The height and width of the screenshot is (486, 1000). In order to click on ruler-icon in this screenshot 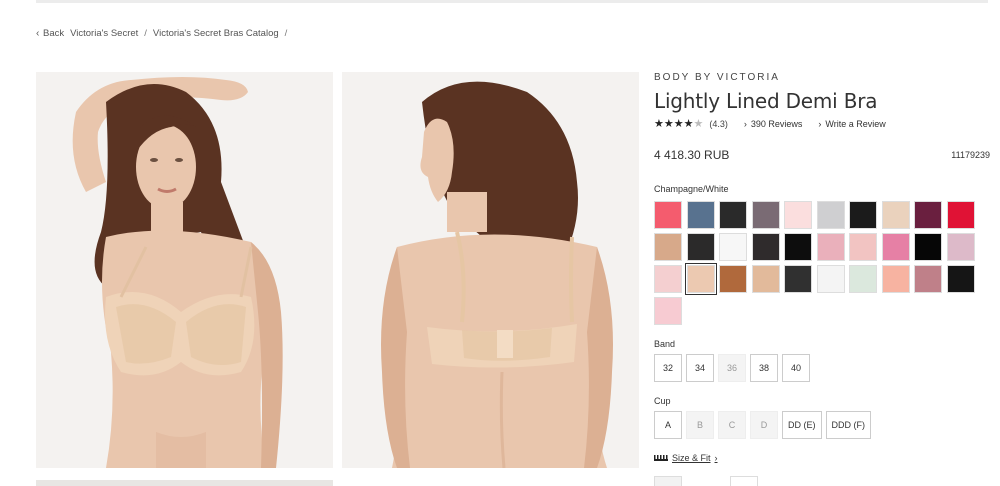, I will do `click(661, 458)`.